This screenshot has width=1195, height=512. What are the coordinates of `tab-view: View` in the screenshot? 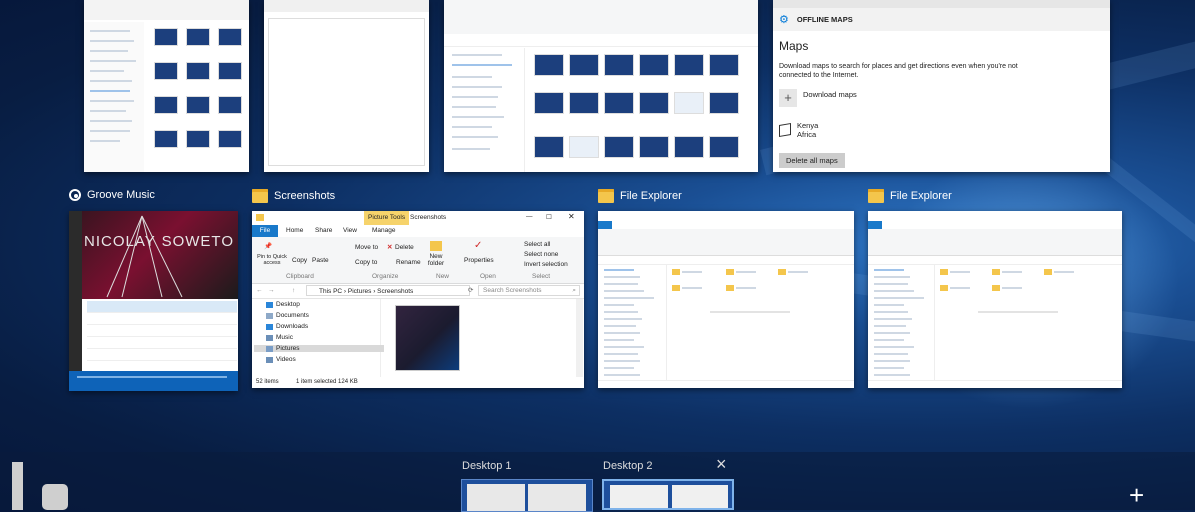 It's located at (350, 230).